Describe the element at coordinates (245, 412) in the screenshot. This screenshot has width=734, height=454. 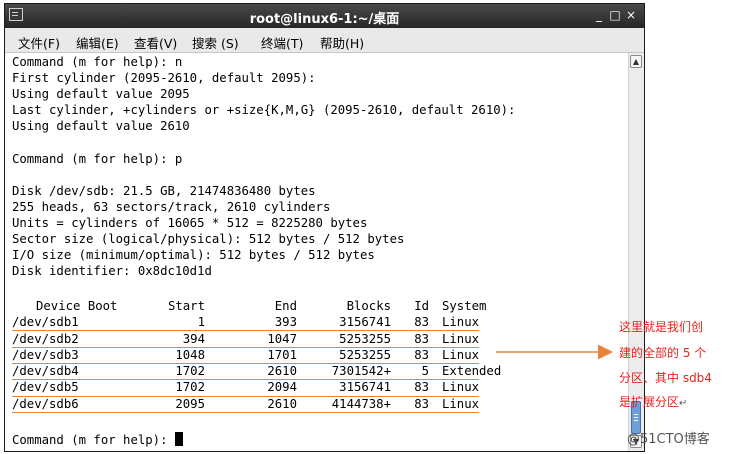
I see `row-underline` at that location.